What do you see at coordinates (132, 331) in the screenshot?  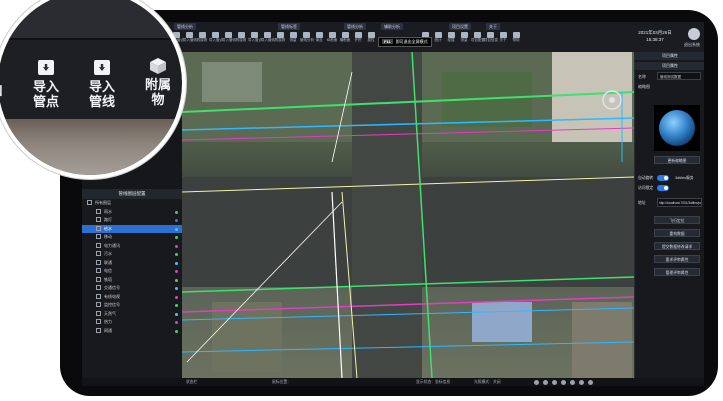 I see `layer-item: 网通` at bounding box center [132, 331].